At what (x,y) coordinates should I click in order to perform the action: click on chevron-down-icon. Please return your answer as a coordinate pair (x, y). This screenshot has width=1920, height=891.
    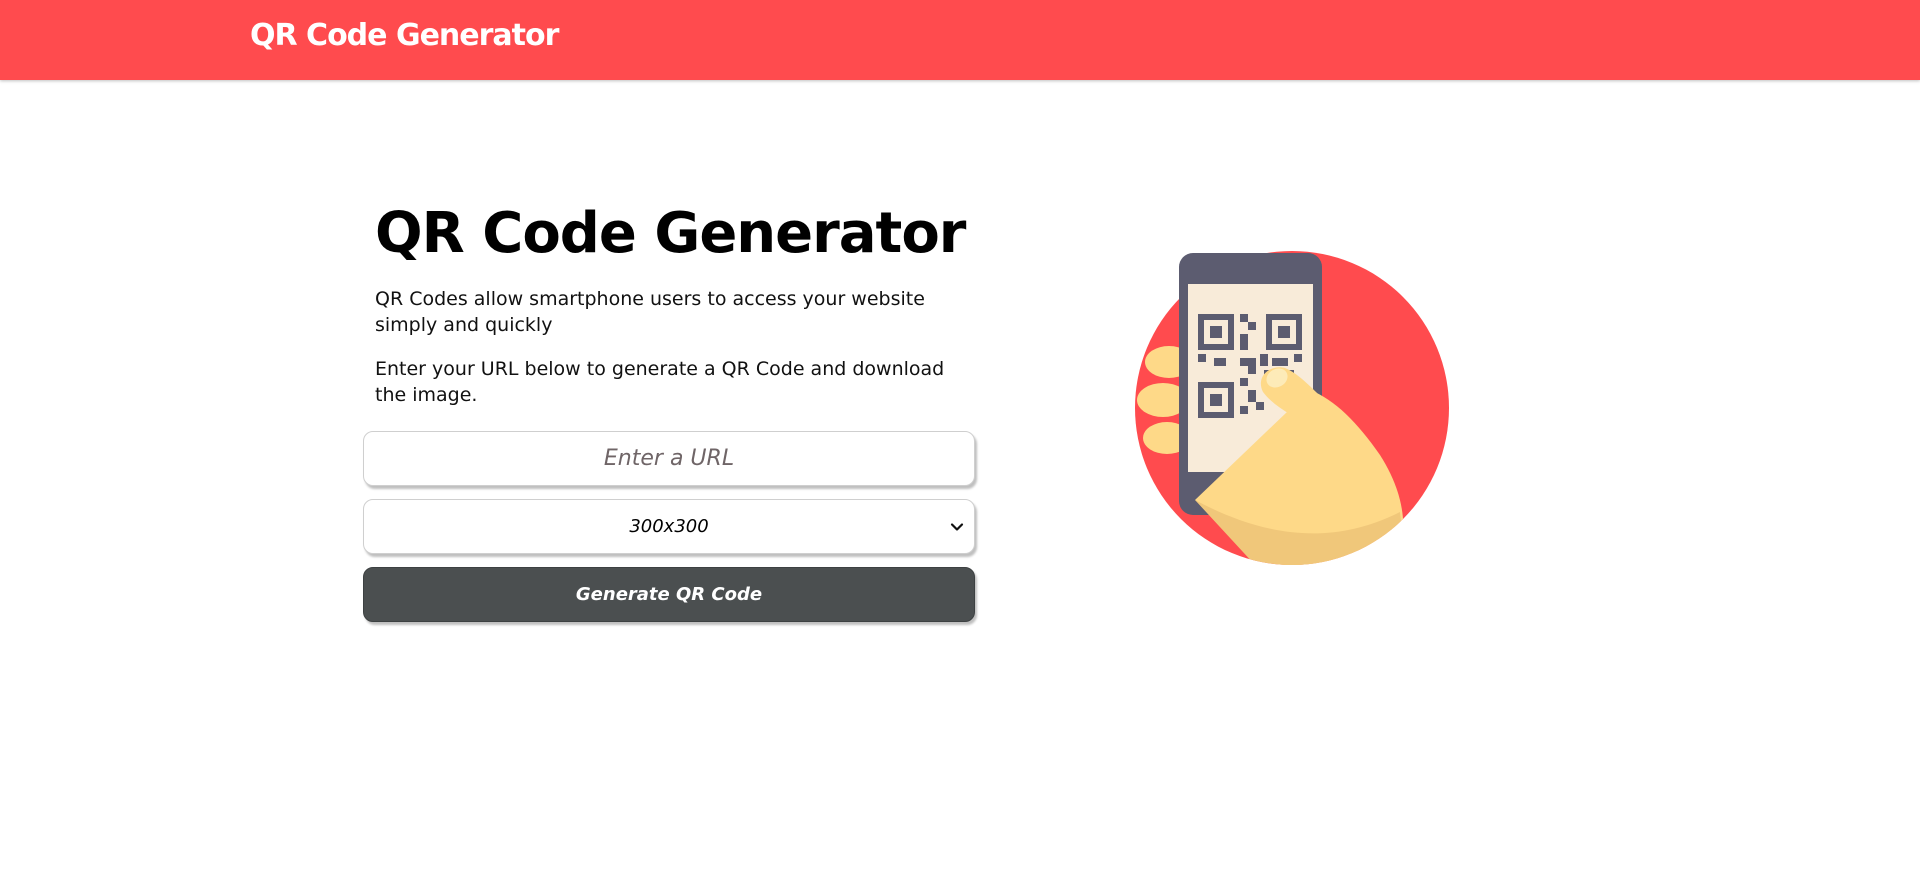
    Looking at the image, I should click on (957, 527).